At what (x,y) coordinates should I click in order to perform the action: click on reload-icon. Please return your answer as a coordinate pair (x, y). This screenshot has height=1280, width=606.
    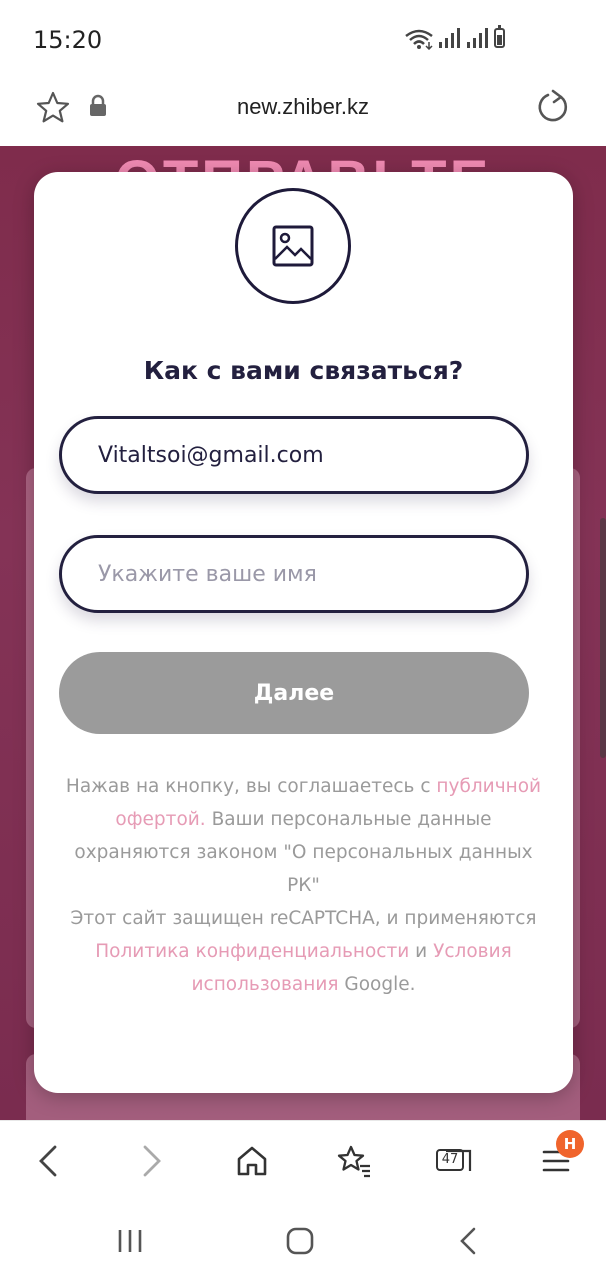
    Looking at the image, I should click on (553, 107).